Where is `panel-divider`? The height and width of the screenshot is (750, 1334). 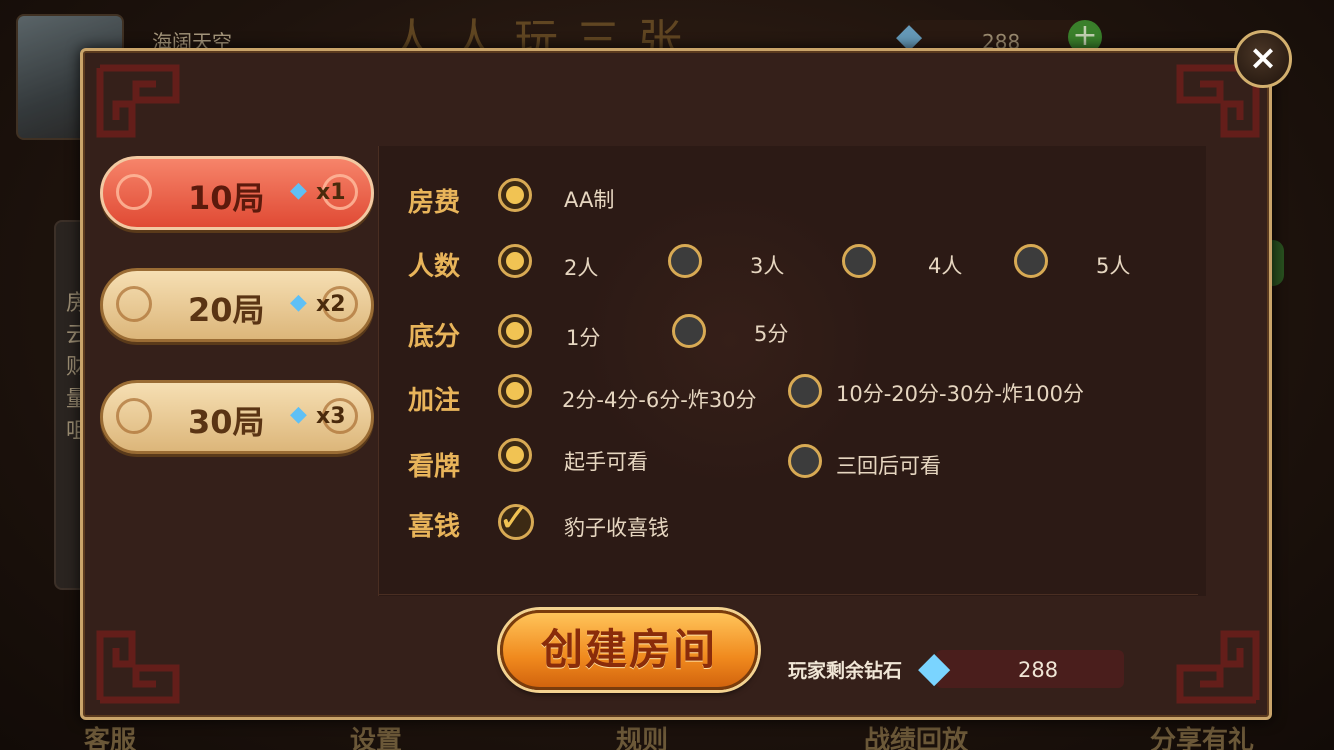
panel-divider is located at coordinates (788, 594).